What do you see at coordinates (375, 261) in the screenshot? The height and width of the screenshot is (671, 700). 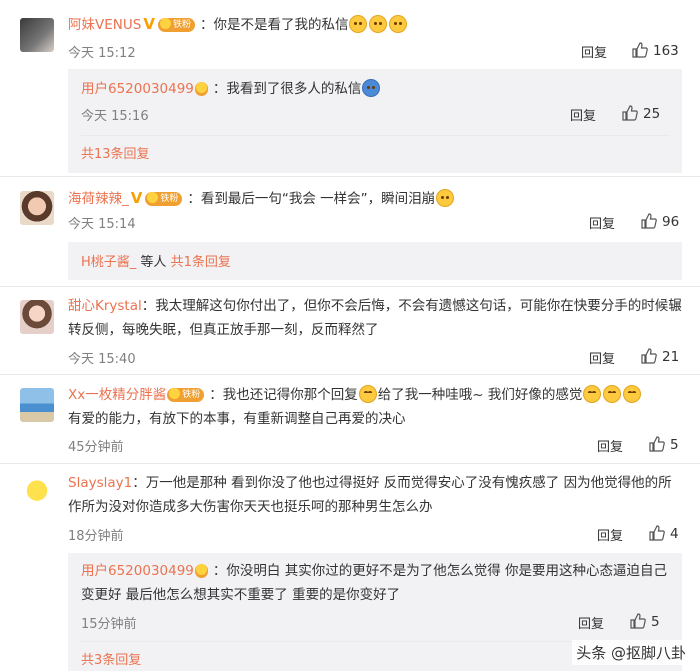 I see `sub-reply-summary: H桃子酱_ 等人 共1条回复` at bounding box center [375, 261].